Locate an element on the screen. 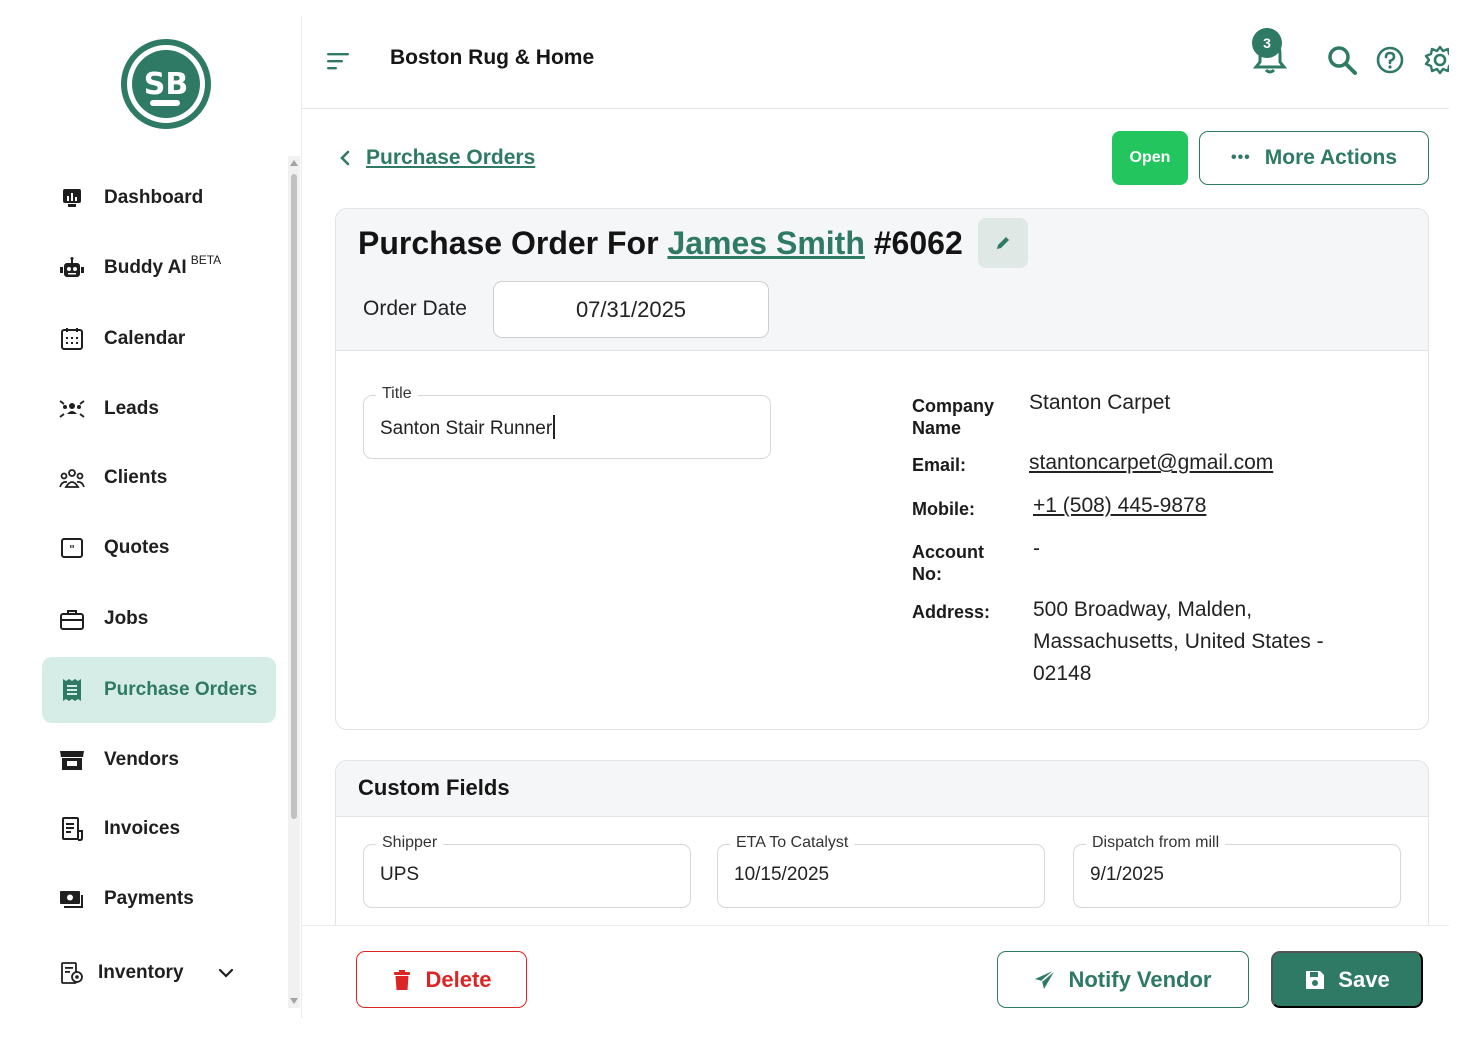 The height and width of the screenshot is (1038, 1471). company-name-value: Stanton Carpet is located at coordinates (1100, 402).